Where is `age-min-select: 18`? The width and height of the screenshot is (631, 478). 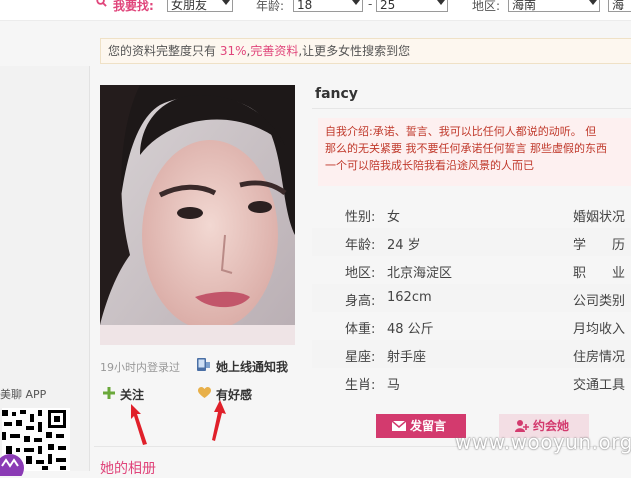
age-min-select: 18 is located at coordinates (328, 6).